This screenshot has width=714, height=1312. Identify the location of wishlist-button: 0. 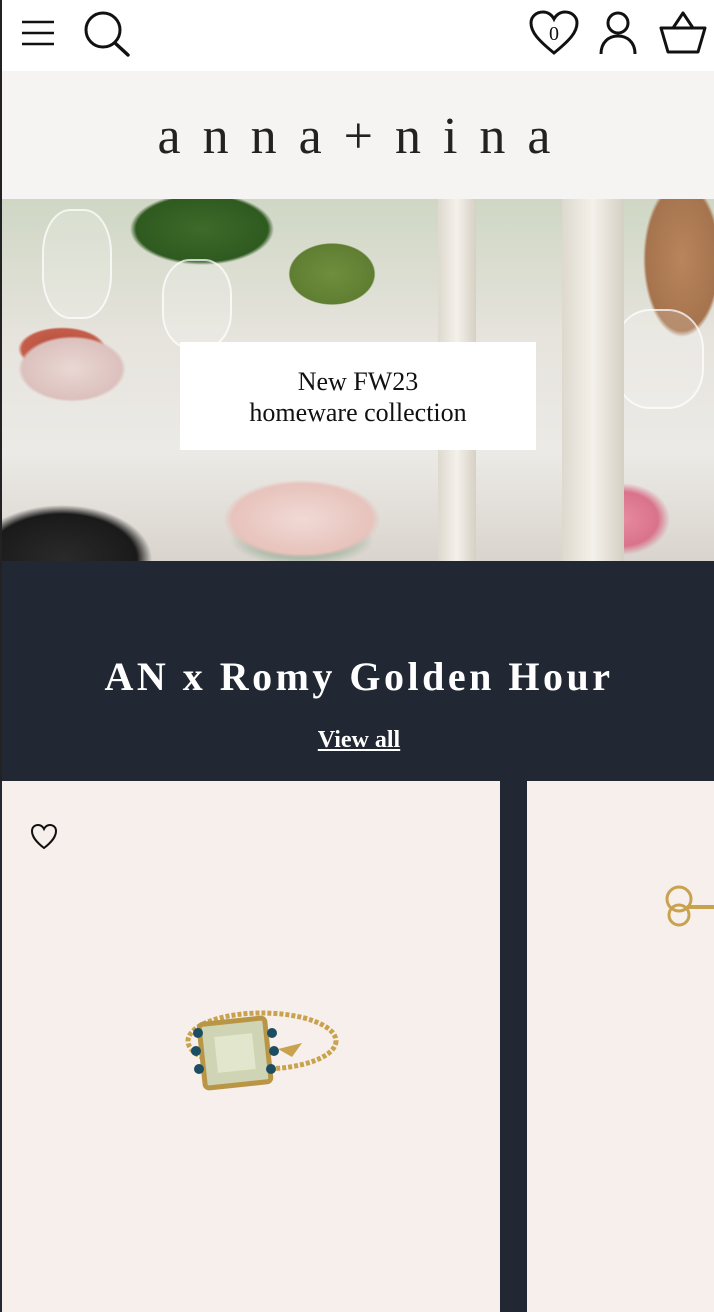
(554, 33).